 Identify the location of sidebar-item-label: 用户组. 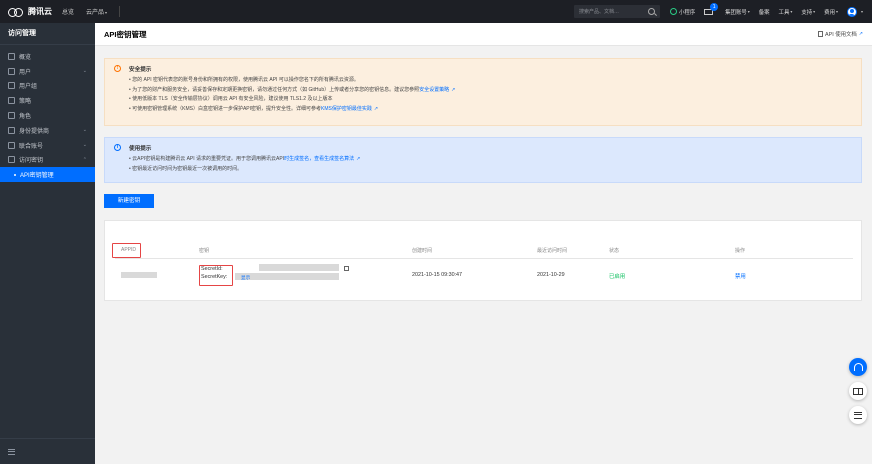
(28, 87).